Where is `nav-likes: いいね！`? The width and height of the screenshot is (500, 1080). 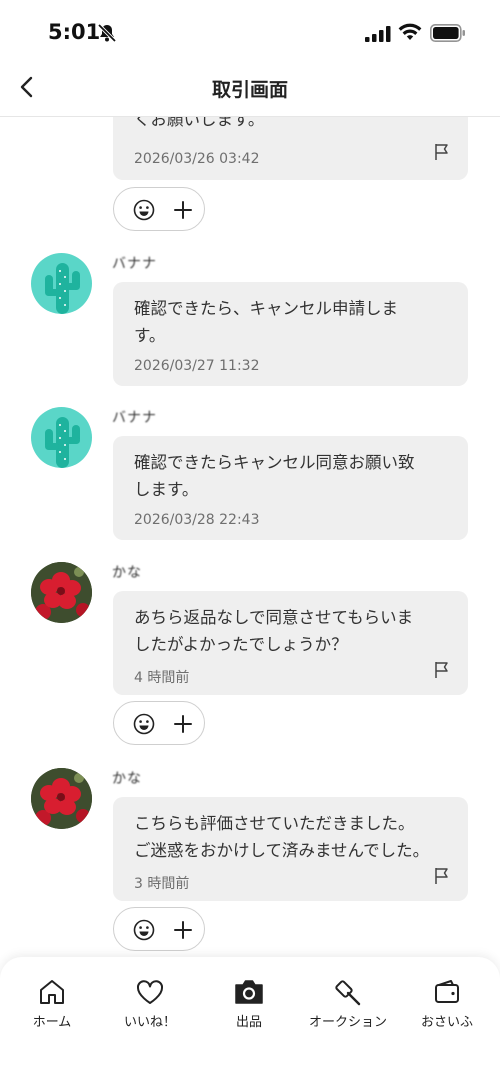
nav-likes: いいね！ is located at coordinates (150, 1003).